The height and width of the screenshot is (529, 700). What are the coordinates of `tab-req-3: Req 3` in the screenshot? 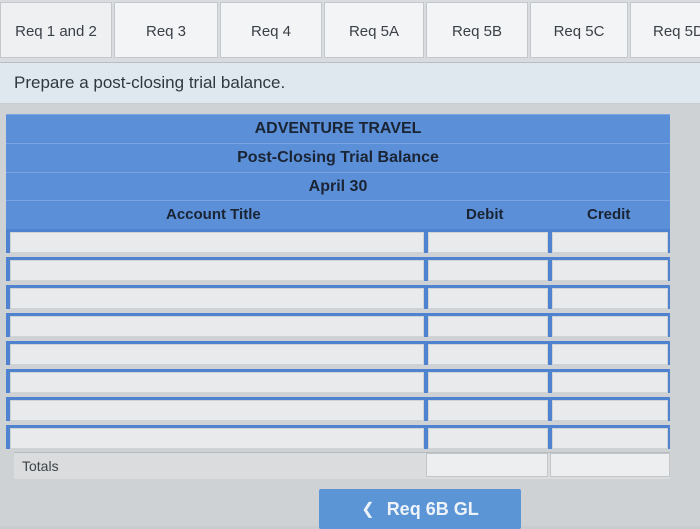 It's located at (166, 30).